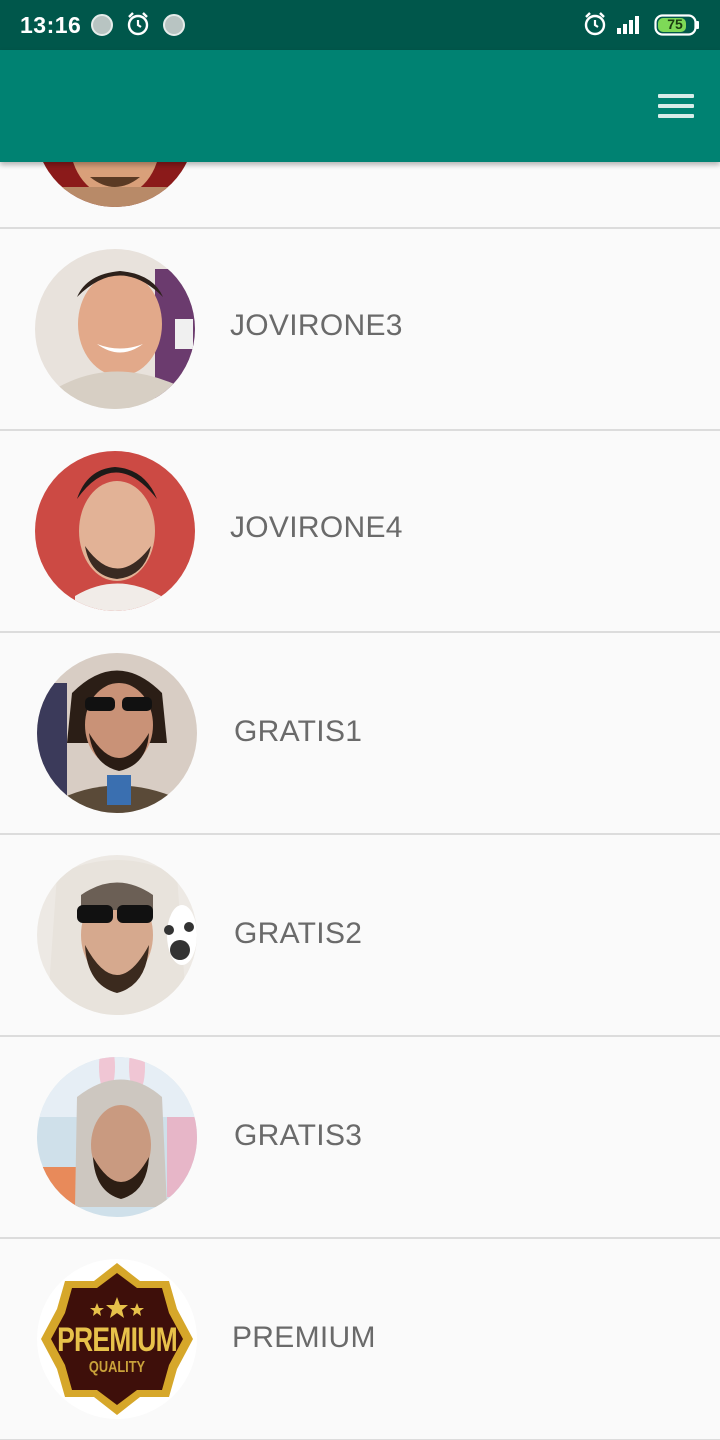 This screenshot has height=1440, width=720. I want to click on row-label: JOVIRONE3, so click(316, 325).